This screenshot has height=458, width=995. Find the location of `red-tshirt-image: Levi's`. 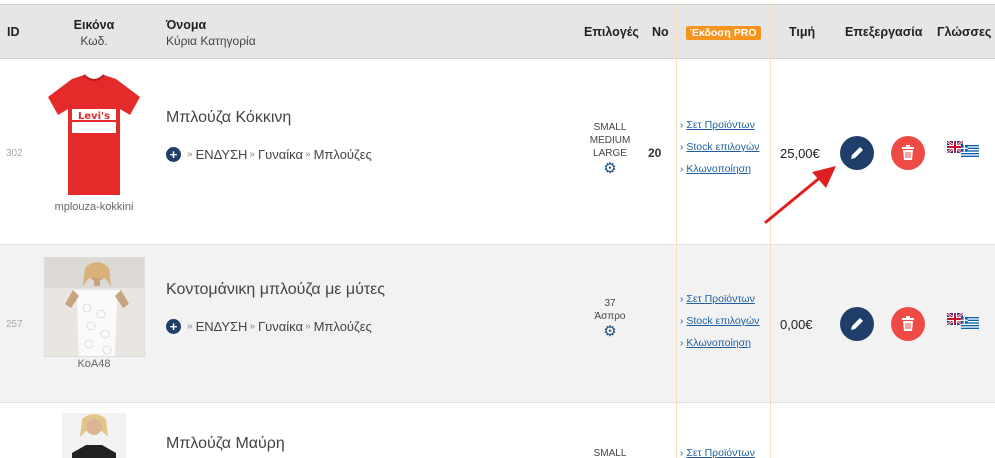

red-tshirt-image: Levi's is located at coordinates (94, 134).